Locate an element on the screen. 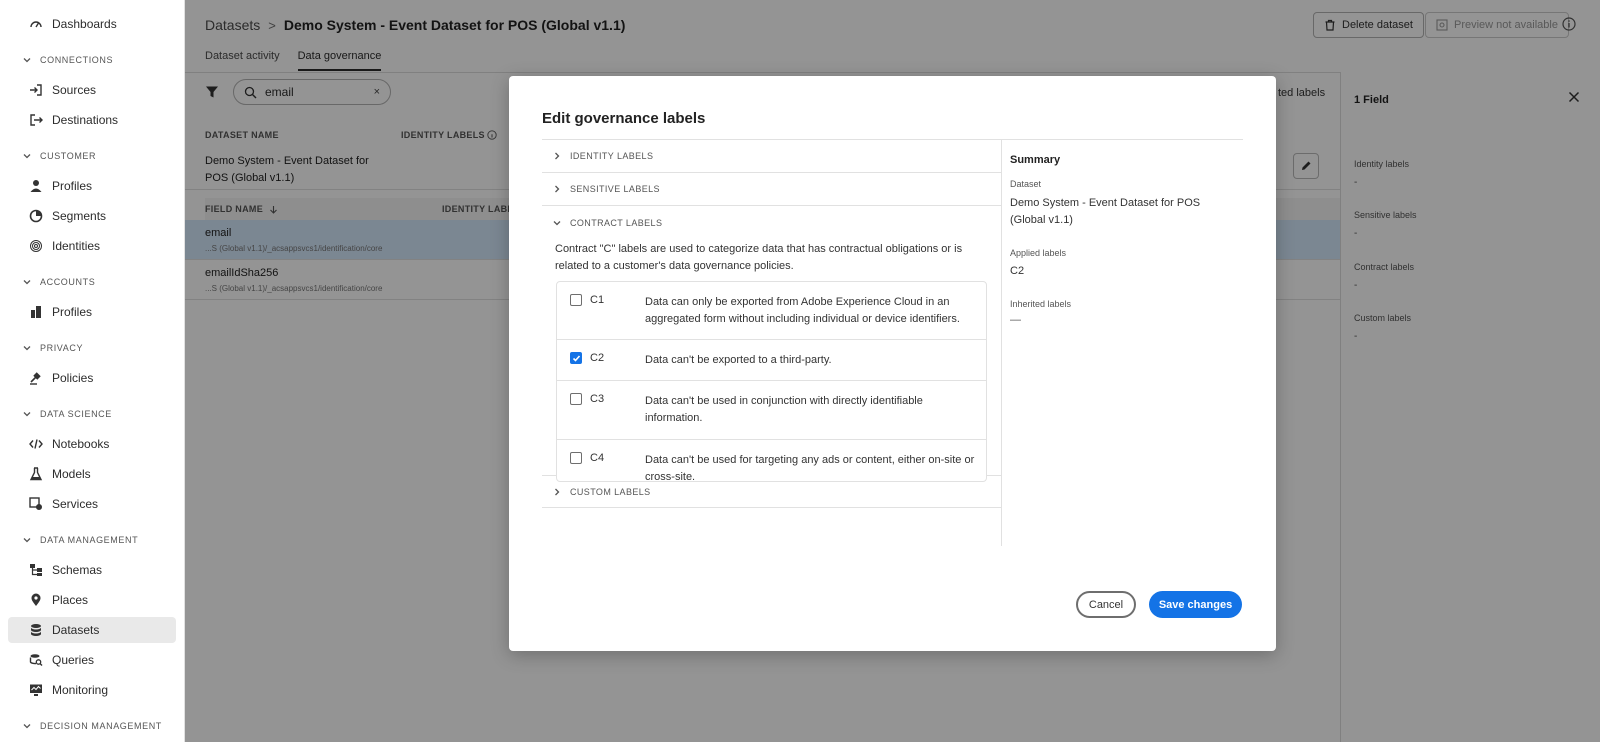  services-icon is located at coordinates (36, 504).